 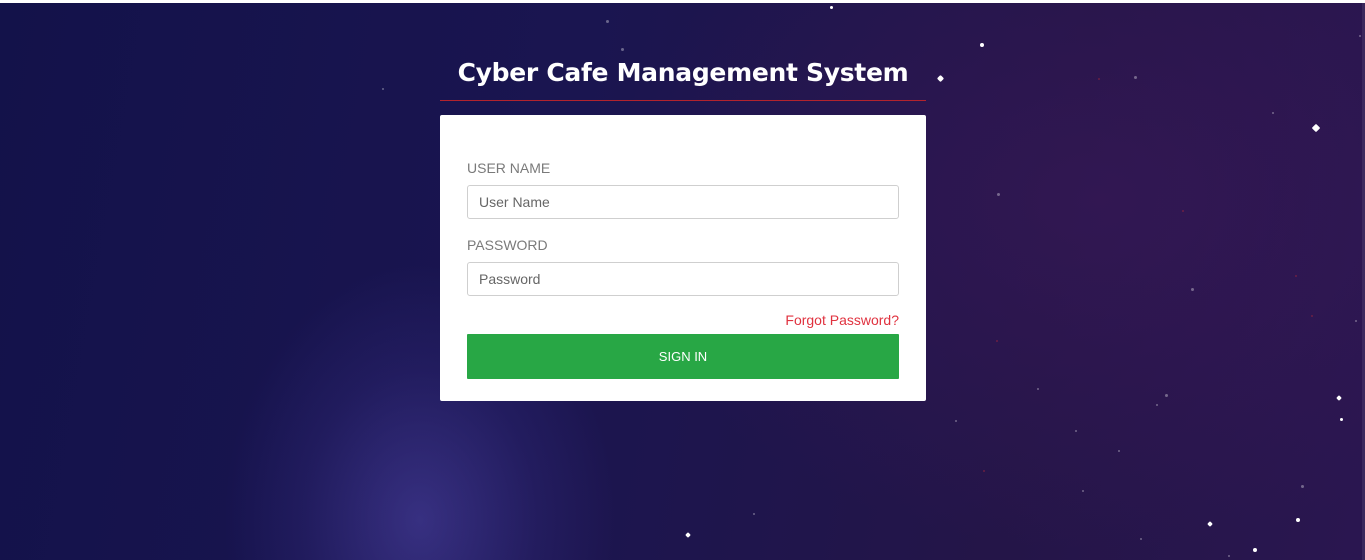 What do you see at coordinates (683, 202) in the screenshot?
I see `username-input` at bounding box center [683, 202].